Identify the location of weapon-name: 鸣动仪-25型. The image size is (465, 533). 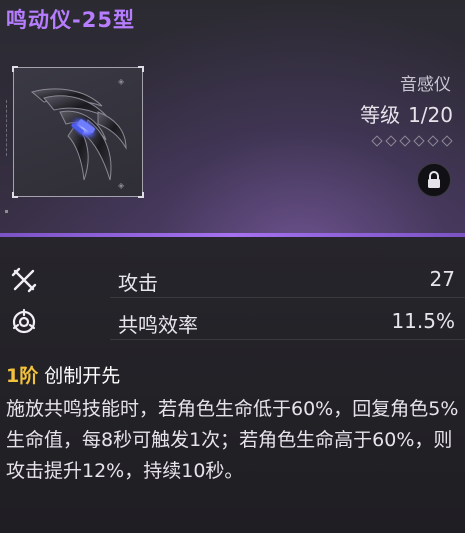
(70, 20).